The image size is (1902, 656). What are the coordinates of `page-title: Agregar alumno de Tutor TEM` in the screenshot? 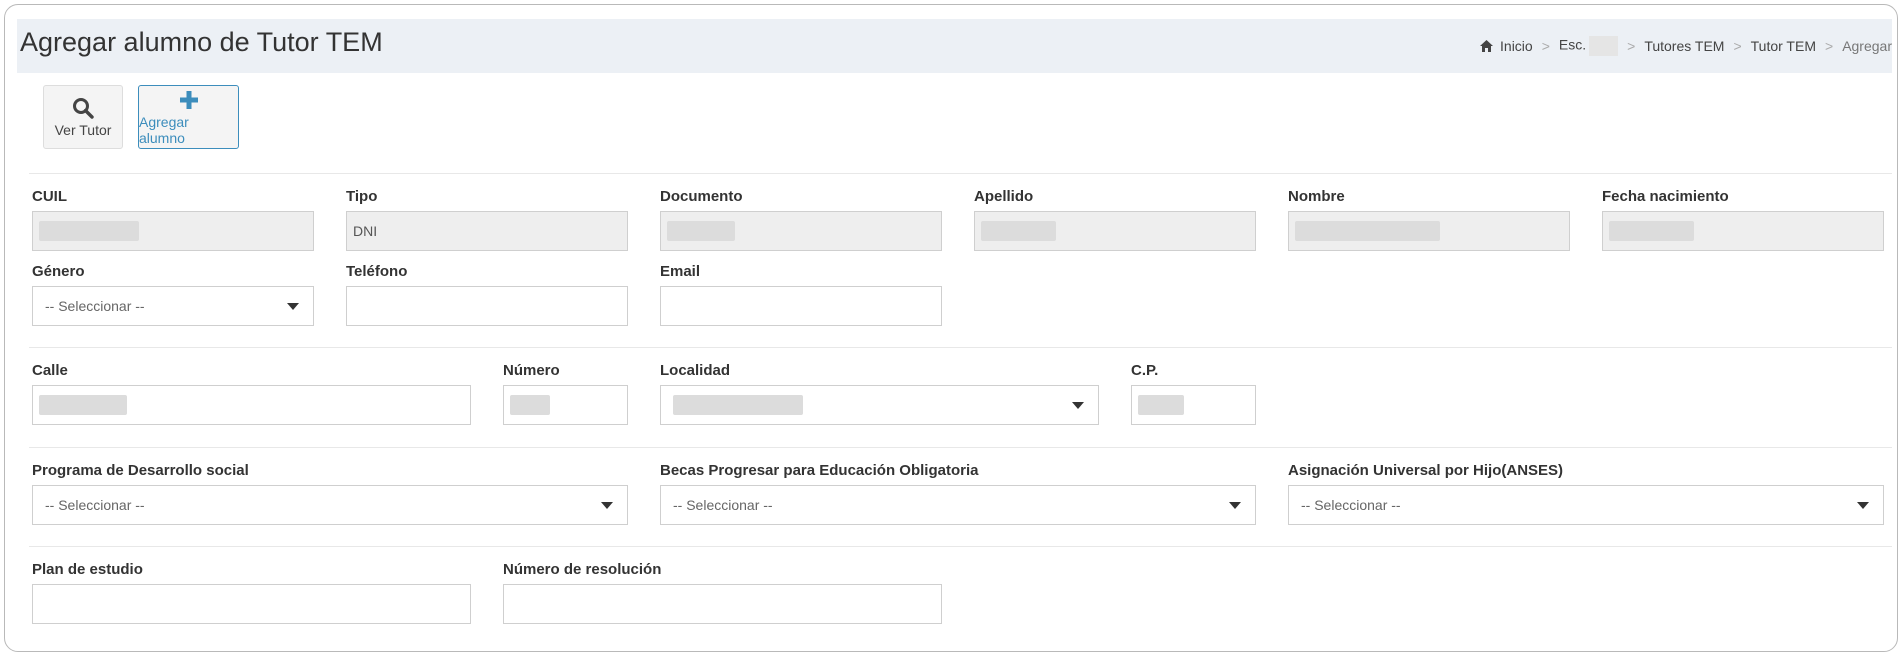 It's located at (201, 42).